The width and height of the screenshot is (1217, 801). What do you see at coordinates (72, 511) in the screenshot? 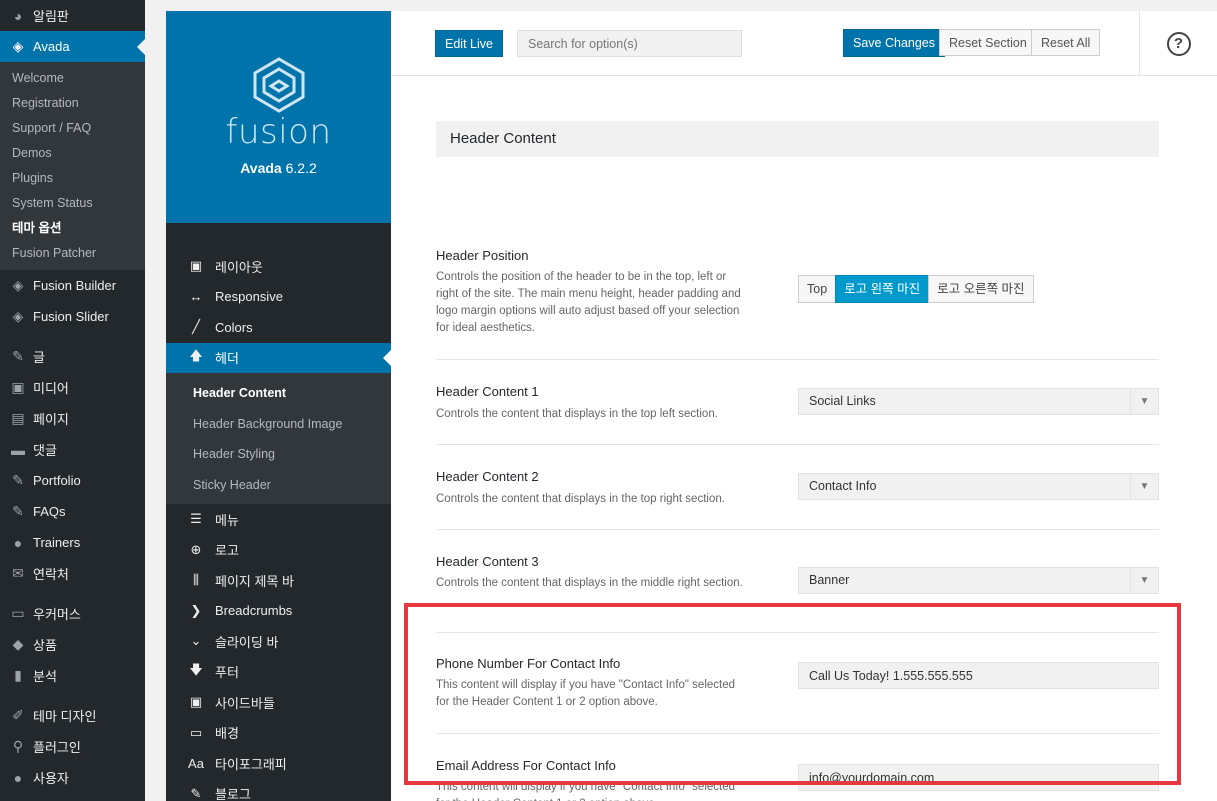
I see `menu-item-faqs: ✎ FAQs` at bounding box center [72, 511].